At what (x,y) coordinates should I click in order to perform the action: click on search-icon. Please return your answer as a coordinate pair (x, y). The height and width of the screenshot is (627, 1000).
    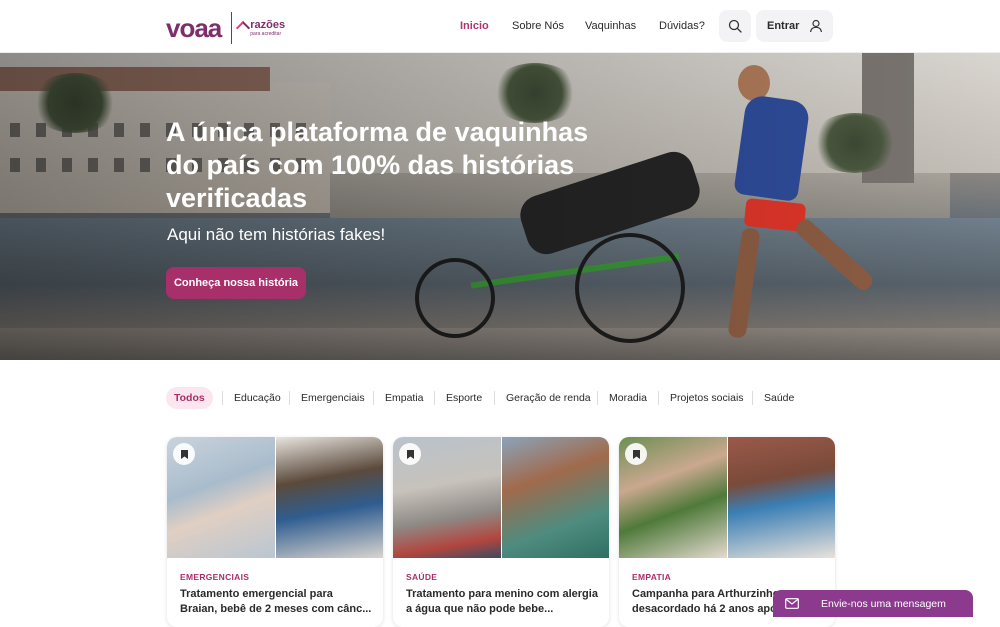
    Looking at the image, I should click on (735, 26).